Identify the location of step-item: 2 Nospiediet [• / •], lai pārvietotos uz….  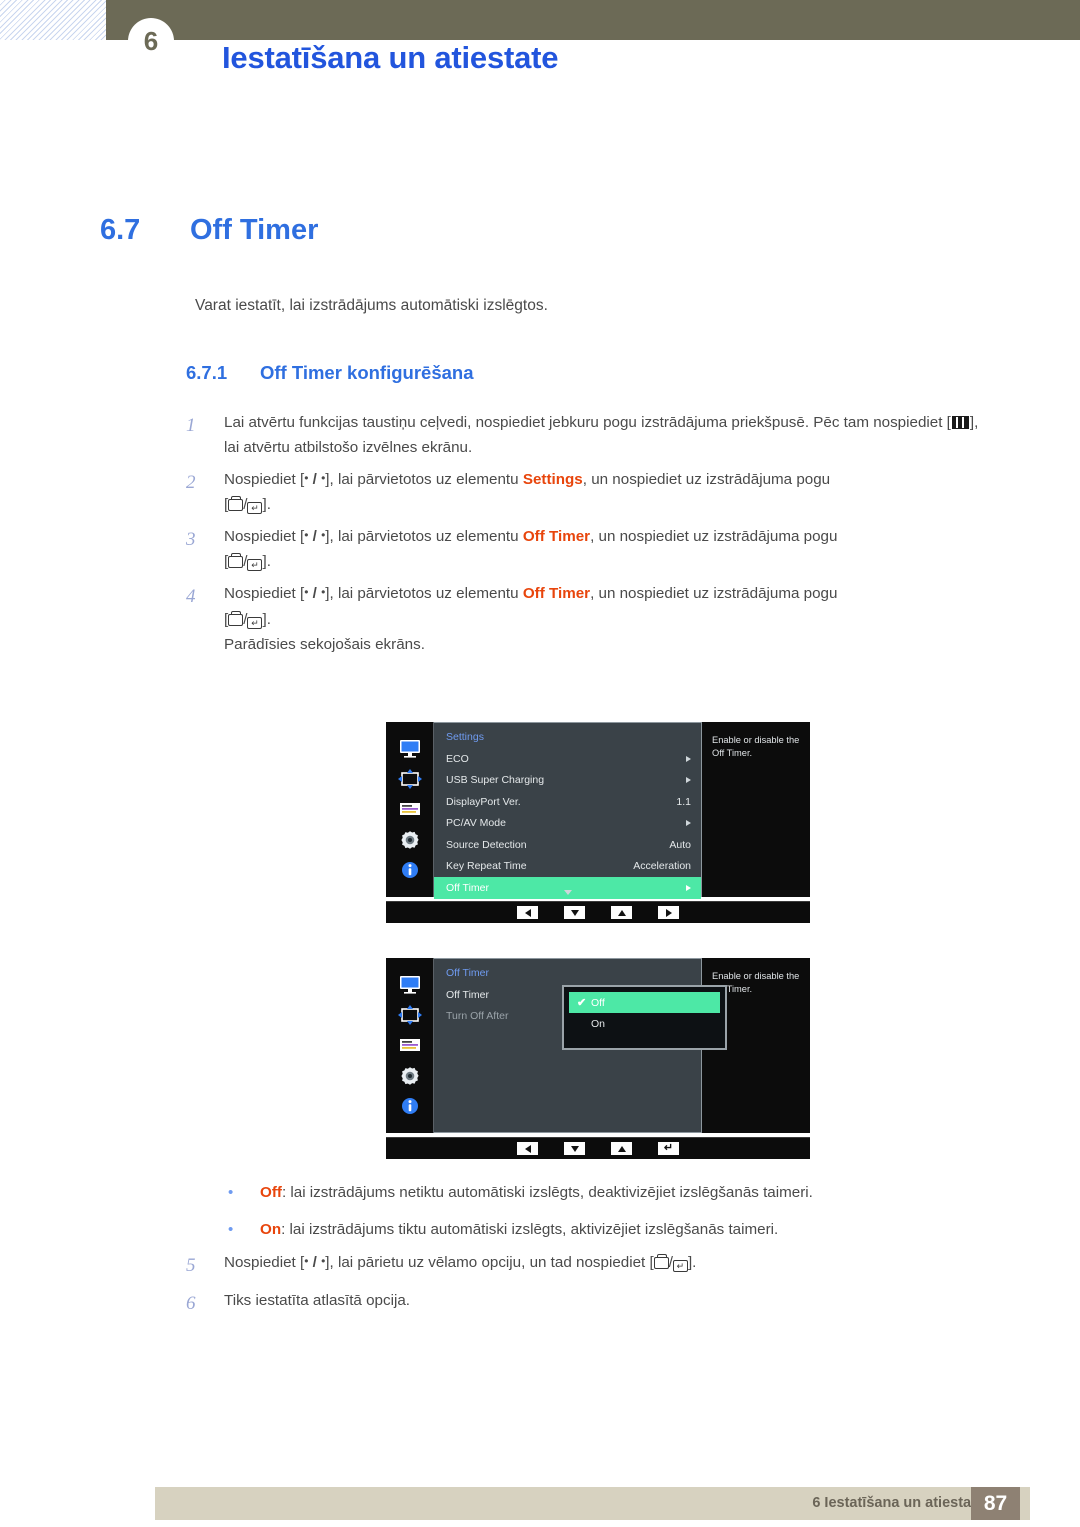
(586, 492).